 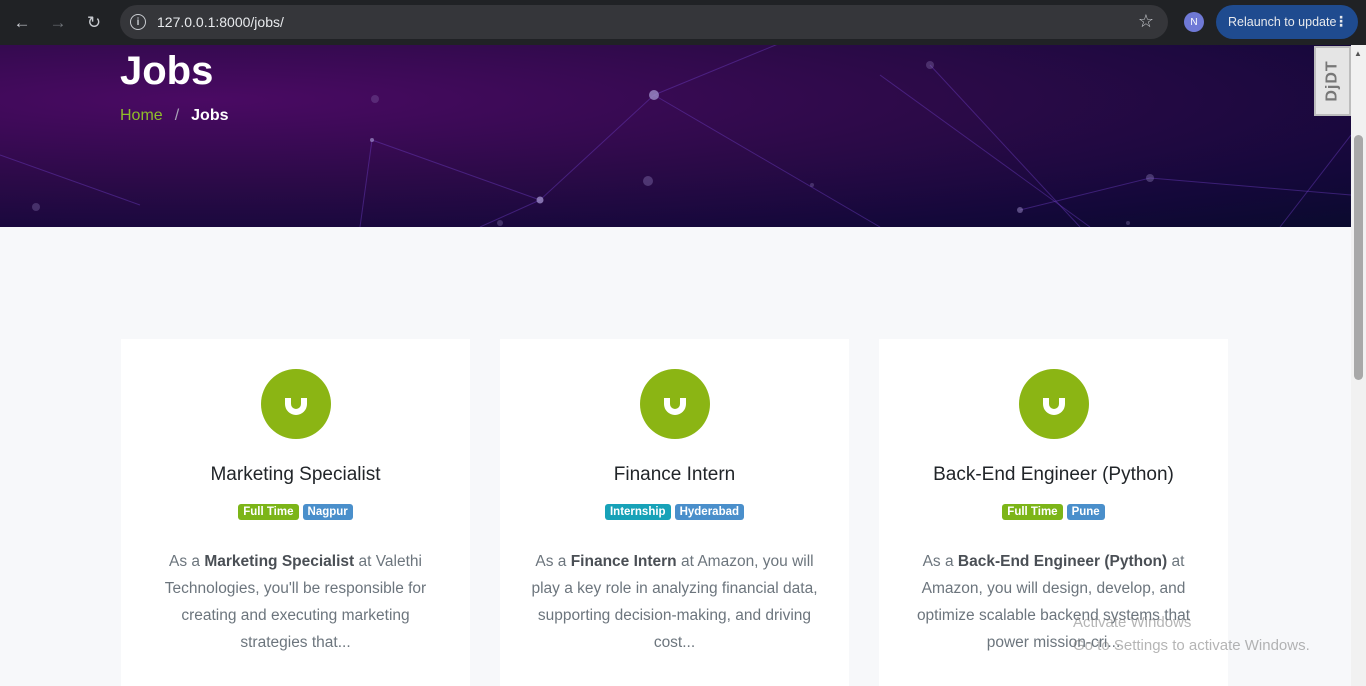 I want to click on job-badges: Internship Hyderabad, so click(x=674, y=512).